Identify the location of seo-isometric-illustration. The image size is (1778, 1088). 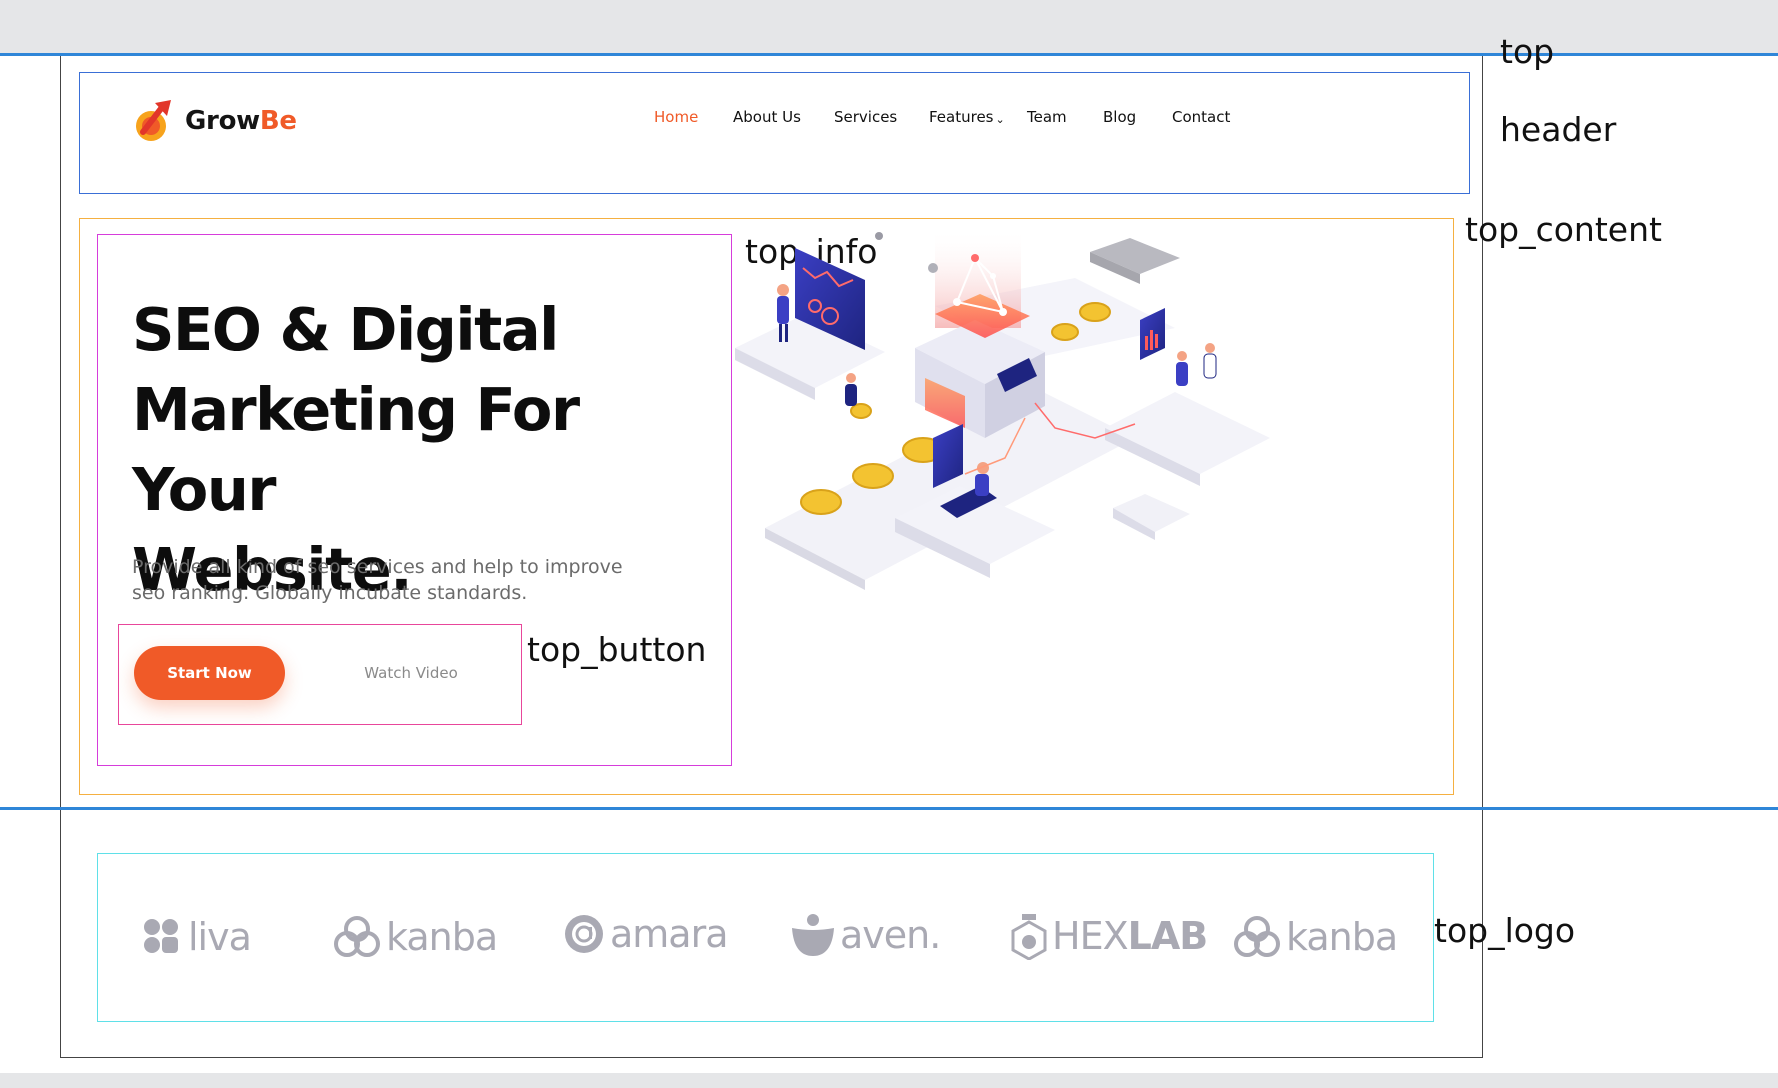
(1002, 409).